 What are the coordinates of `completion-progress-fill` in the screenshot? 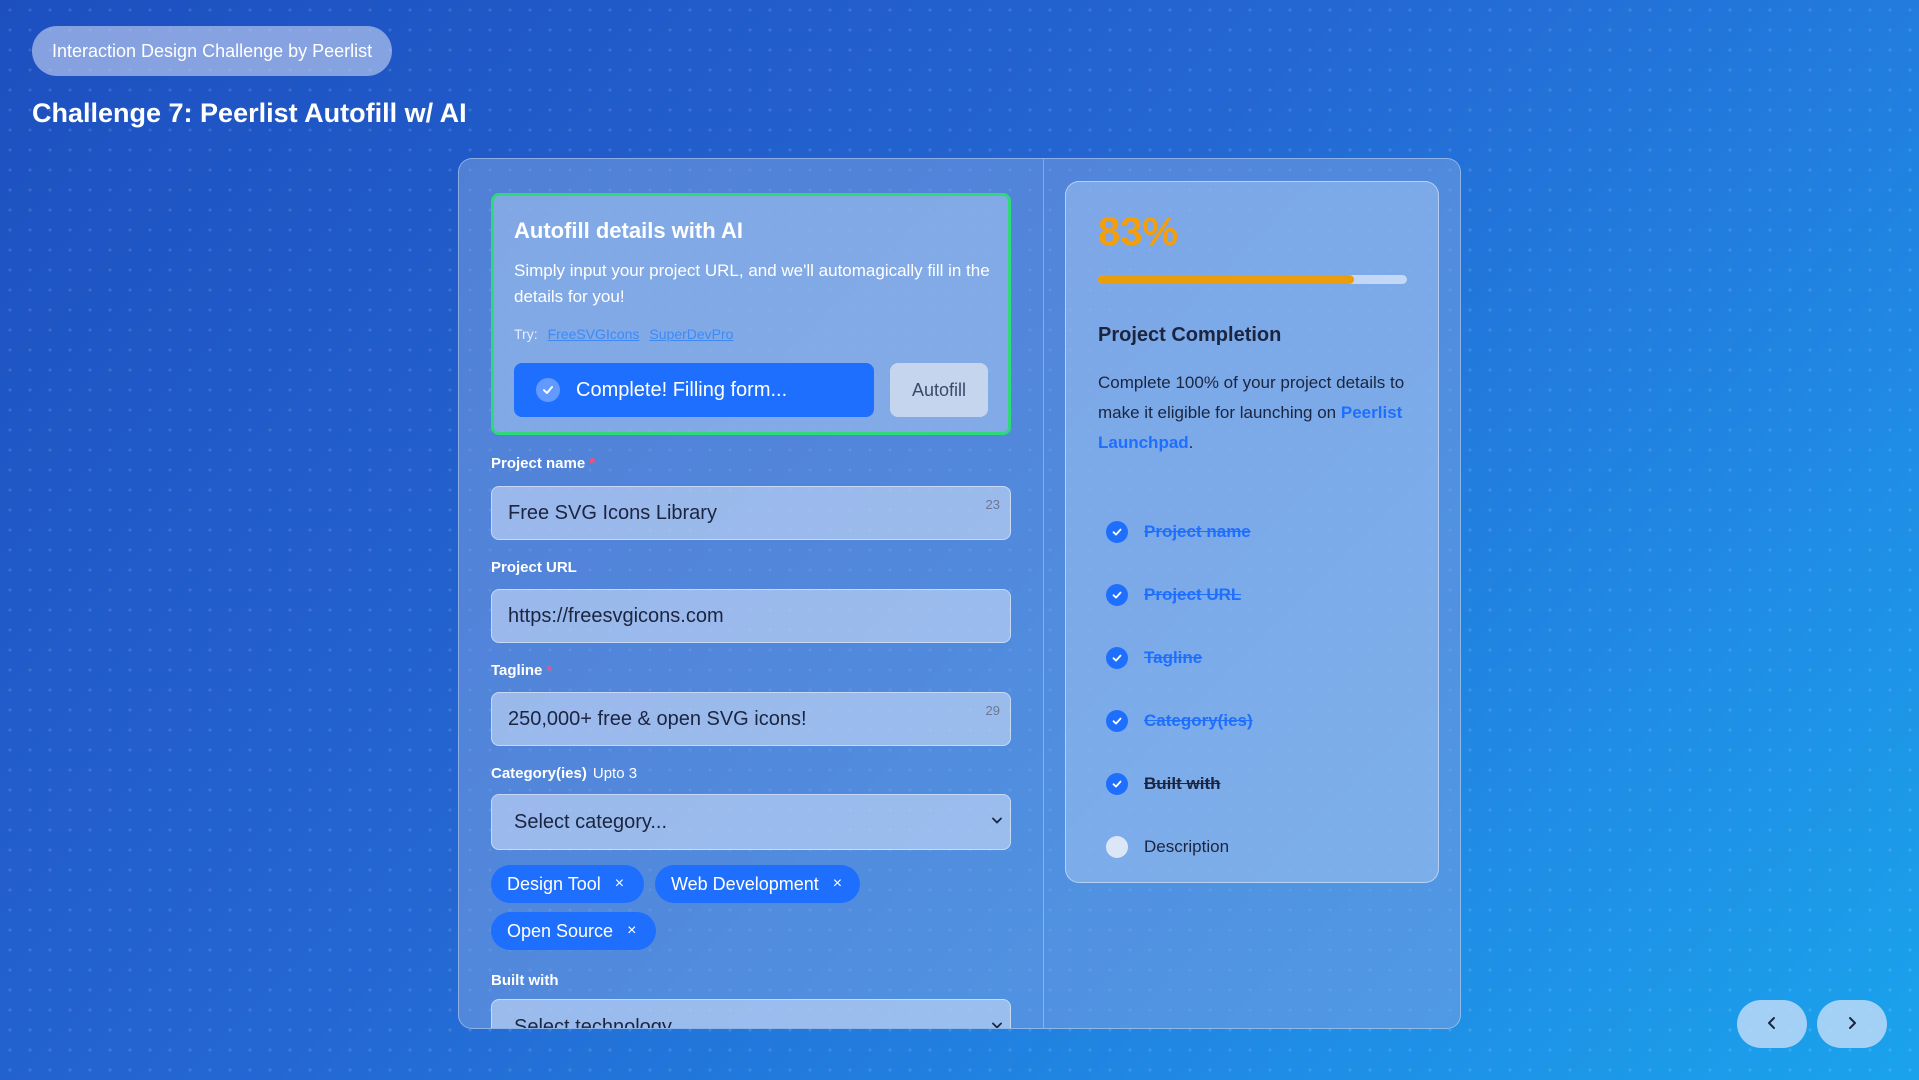 It's located at (1226, 279).